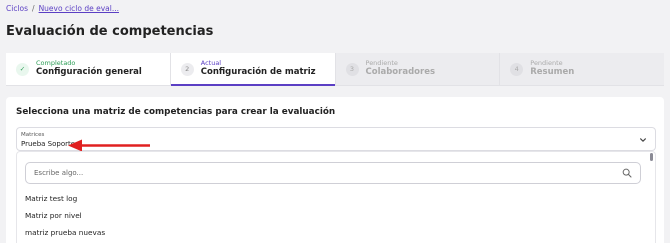 The height and width of the screenshot is (243, 670). I want to click on dropdown-option-matriz-test-log: Matriz test log, so click(51, 198).